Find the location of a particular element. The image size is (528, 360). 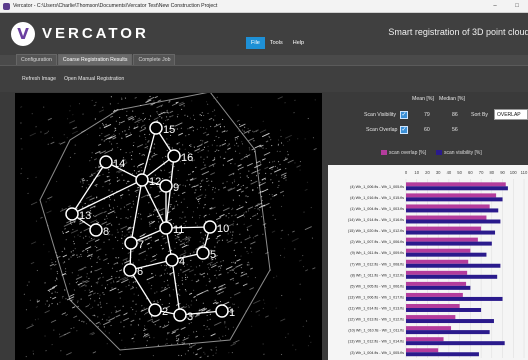

graph-node: 2 is located at coordinates (158, 310).